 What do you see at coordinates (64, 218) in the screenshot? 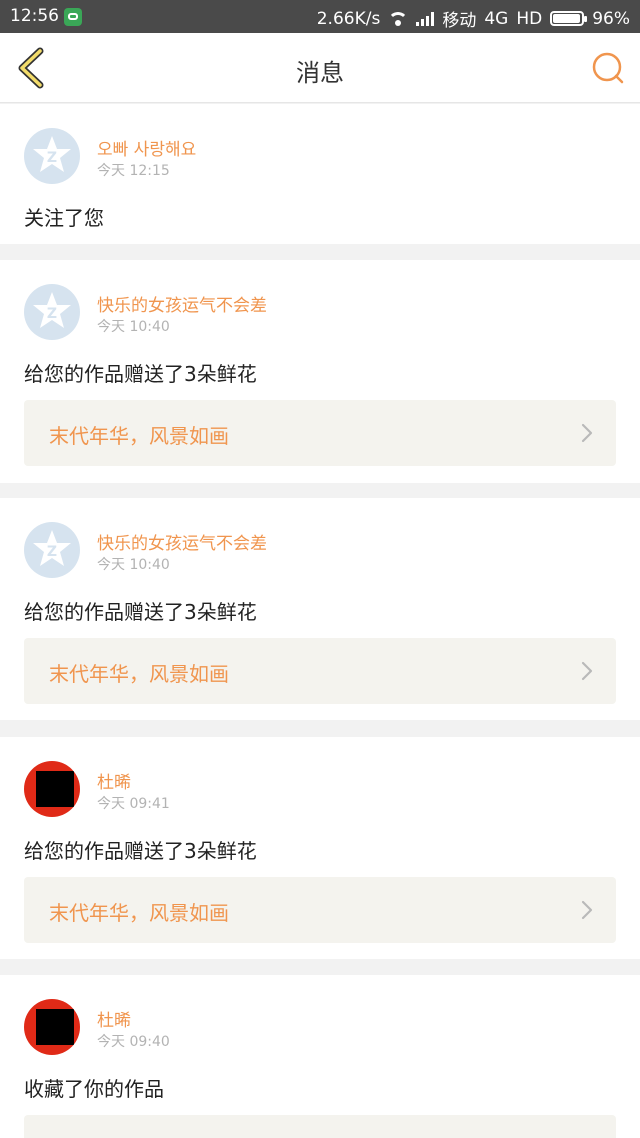
I see `notification-message: 关注了您` at bounding box center [64, 218].